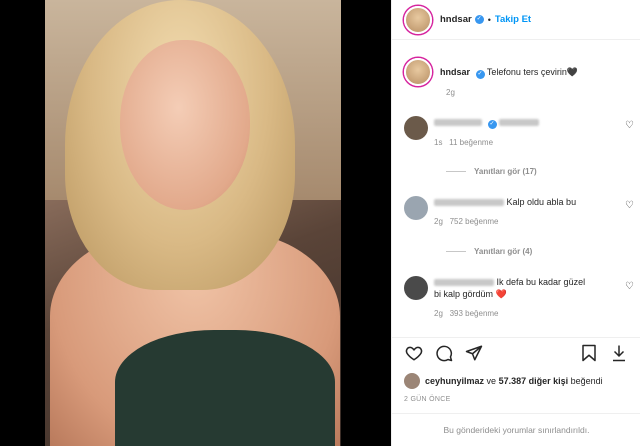 The width and height of the screenshot is (640, 446). I want to click on photo-subject-top, so click(225, 388).